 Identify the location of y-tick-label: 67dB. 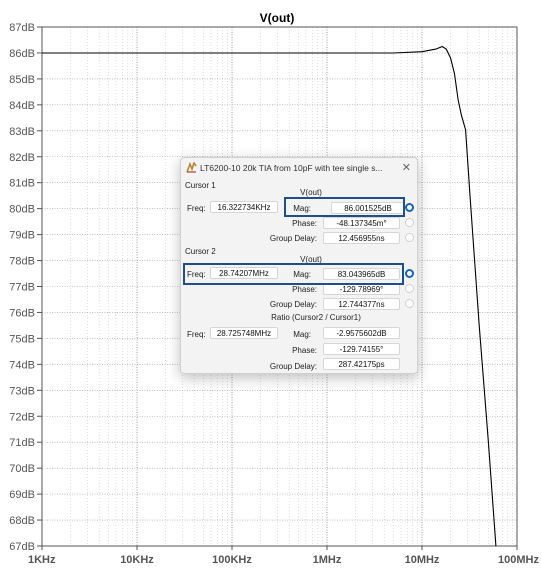
(22, 547).